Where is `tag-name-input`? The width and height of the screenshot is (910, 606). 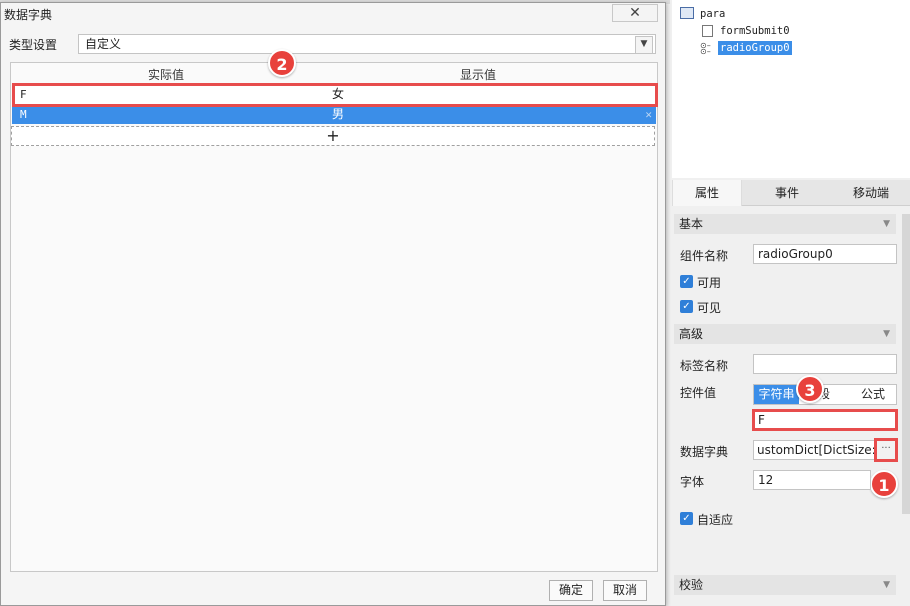
tag-name-input is located at coordinates (825, 364).